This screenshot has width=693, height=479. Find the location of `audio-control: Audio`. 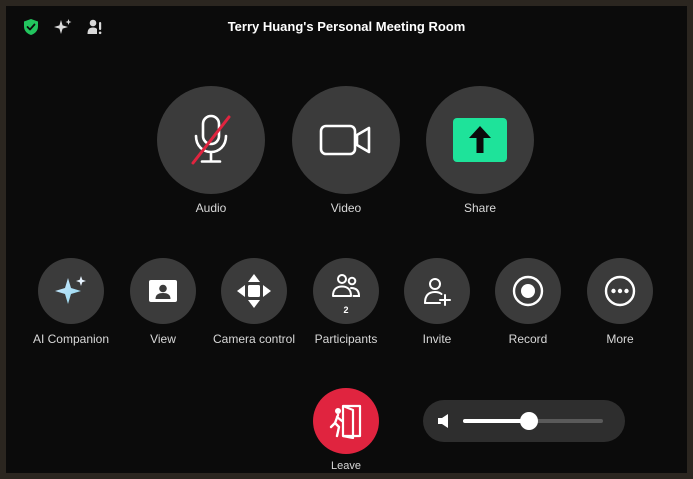

audio-control: Audio is located at coordinates (211, 150).